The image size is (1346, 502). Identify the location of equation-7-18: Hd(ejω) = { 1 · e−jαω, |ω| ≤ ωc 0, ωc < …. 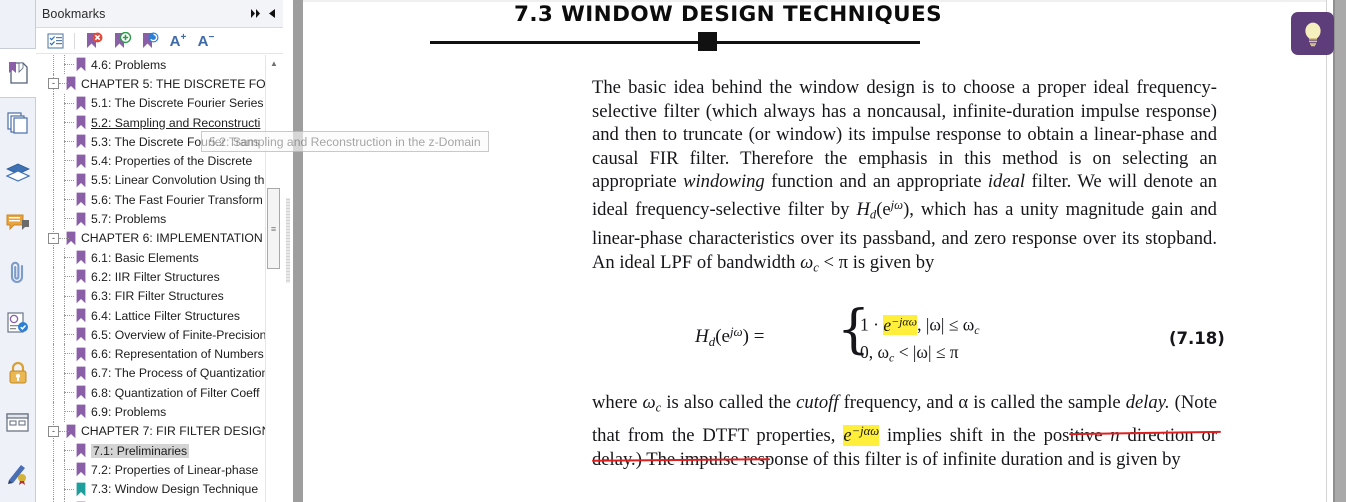
(908, 336).